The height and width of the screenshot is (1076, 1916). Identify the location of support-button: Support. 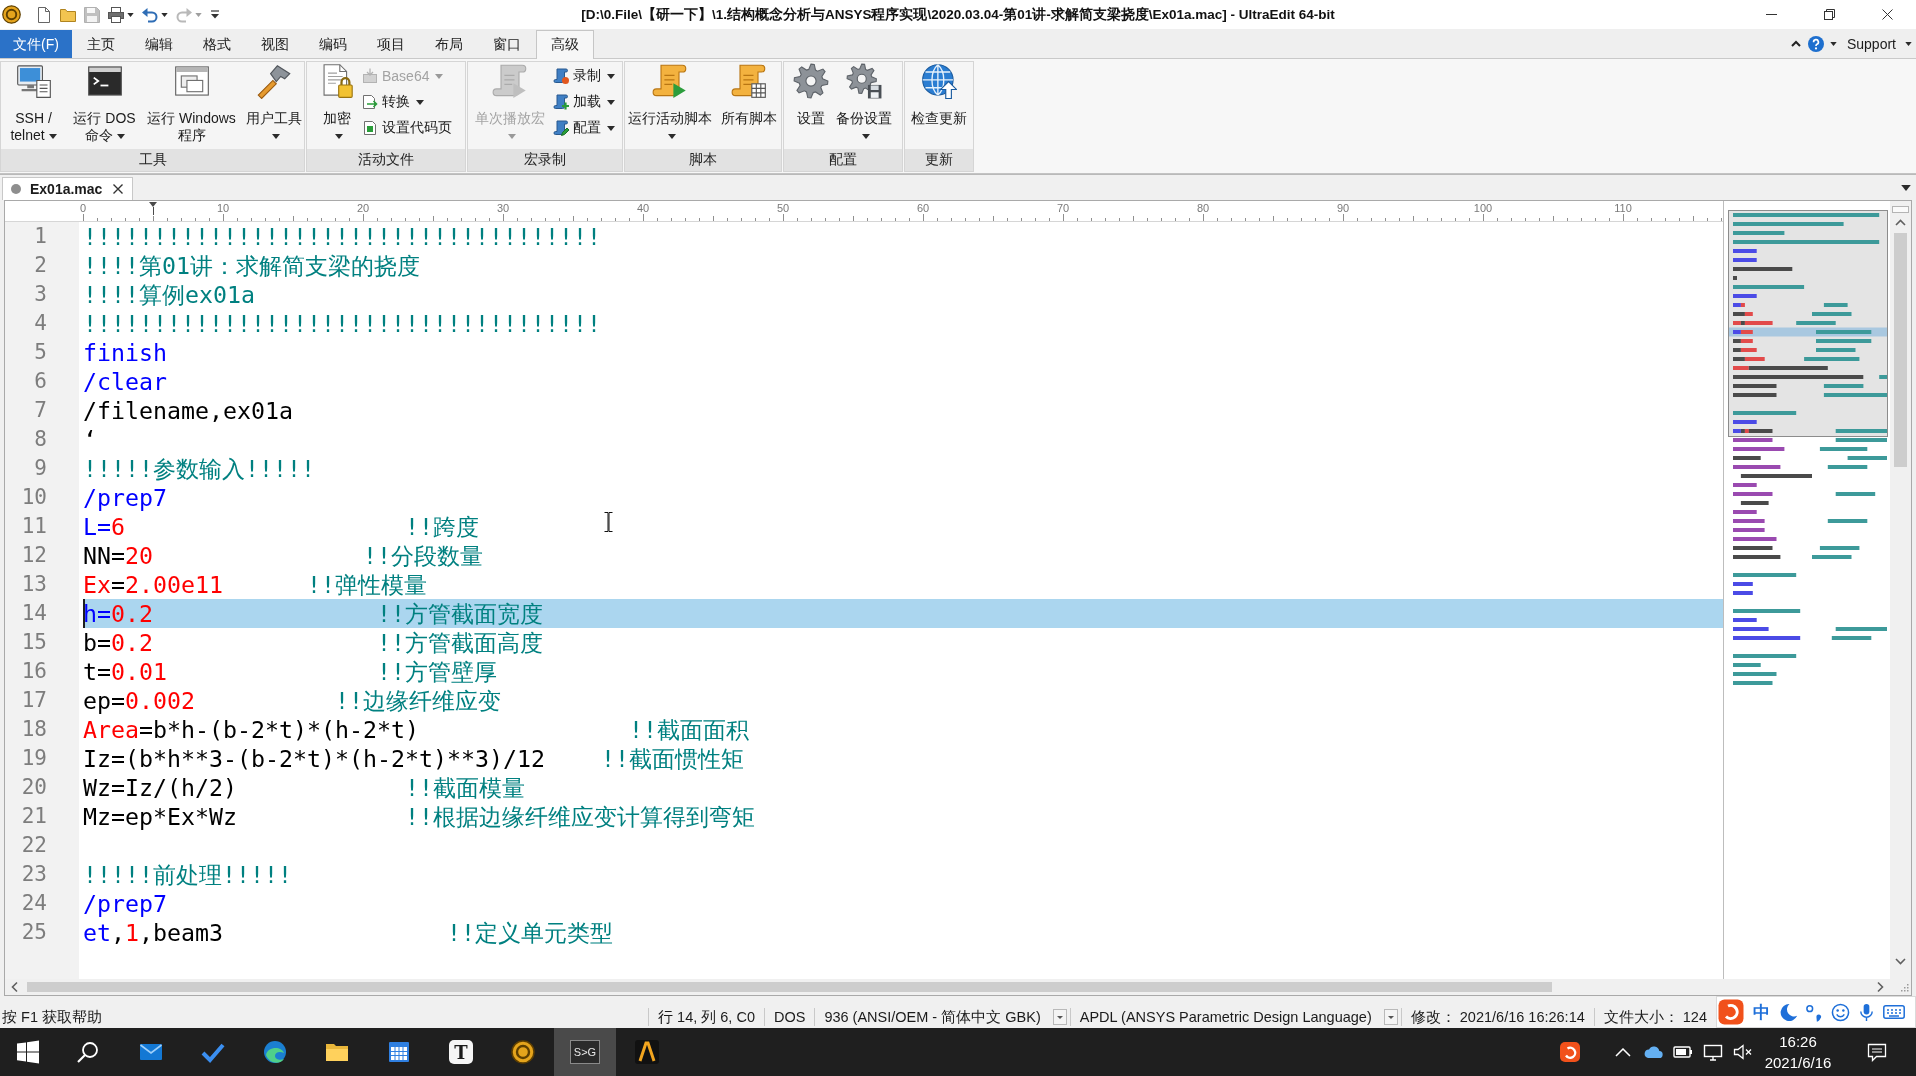
(1877, 43).